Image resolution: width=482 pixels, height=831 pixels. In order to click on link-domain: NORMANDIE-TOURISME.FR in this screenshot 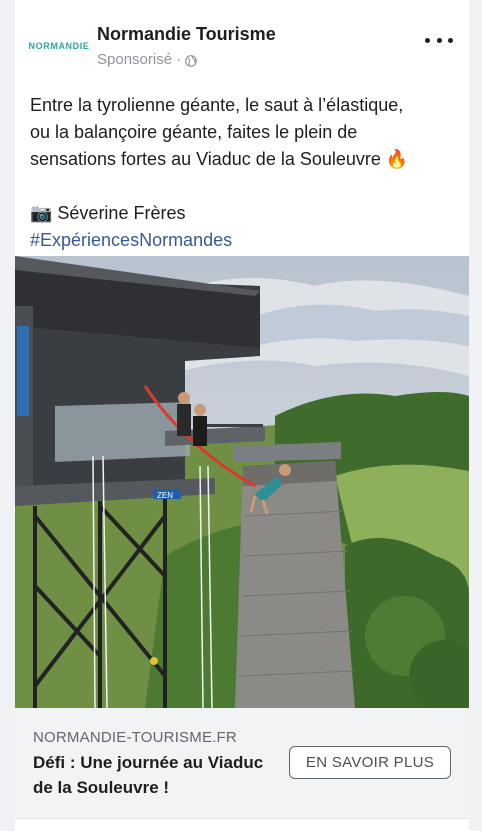, I will do `click(135, 737)`.